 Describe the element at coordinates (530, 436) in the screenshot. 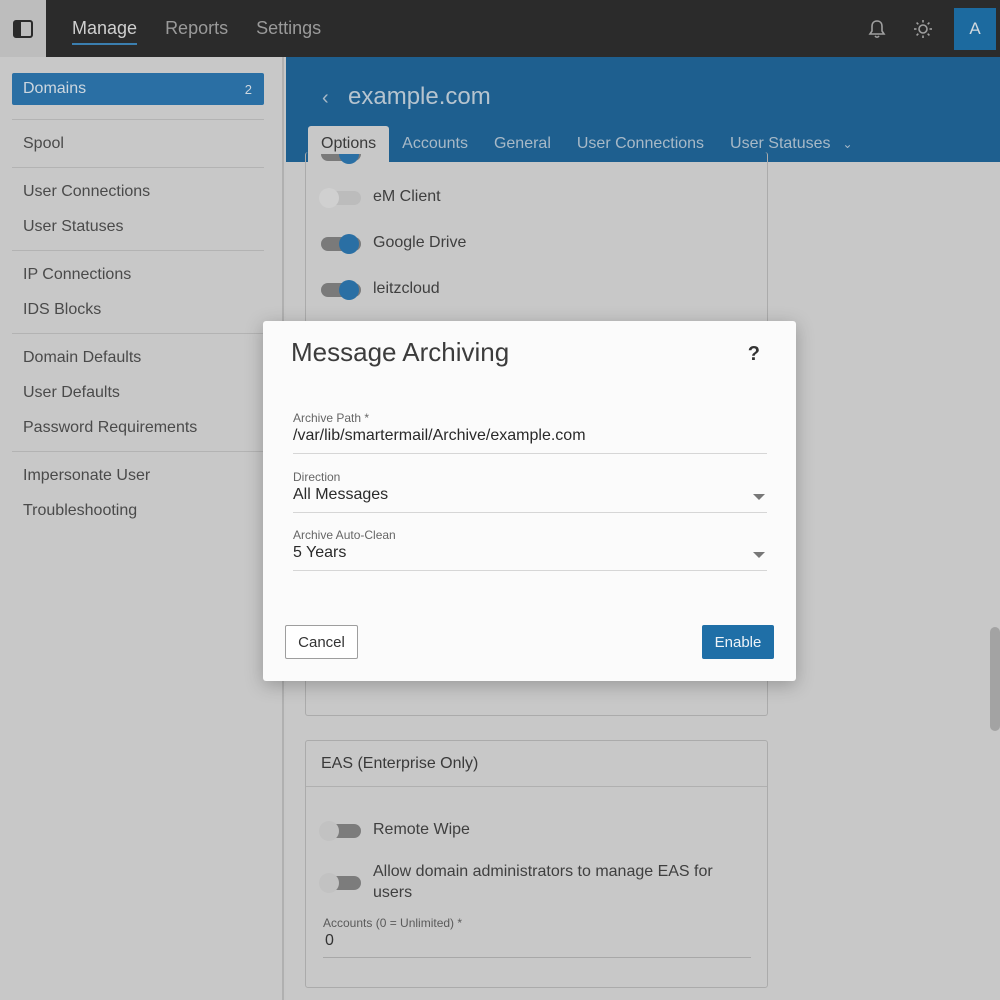

I see `archive-path-input: /var/lib/smartermail/Archive/example.com` at that location.